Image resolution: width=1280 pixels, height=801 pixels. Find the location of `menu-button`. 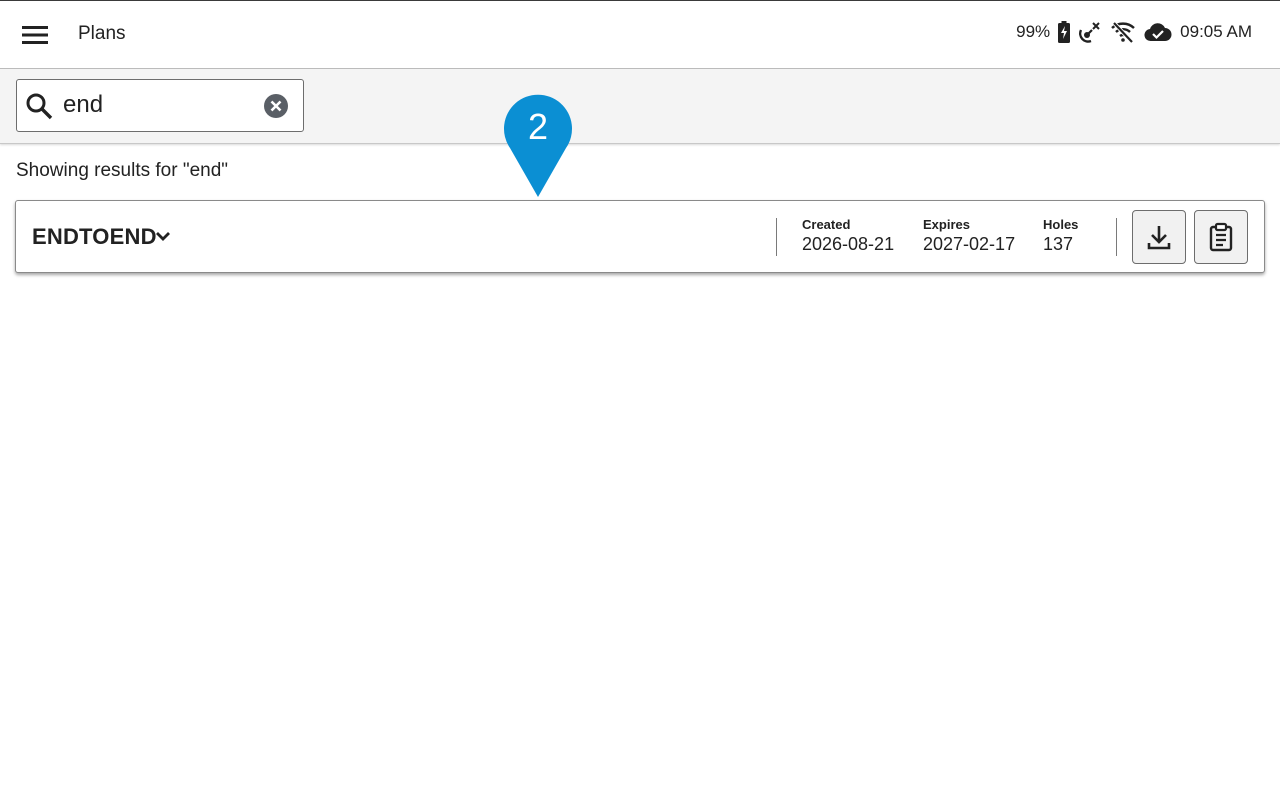

menu-button is located at coordinates (35, 35).